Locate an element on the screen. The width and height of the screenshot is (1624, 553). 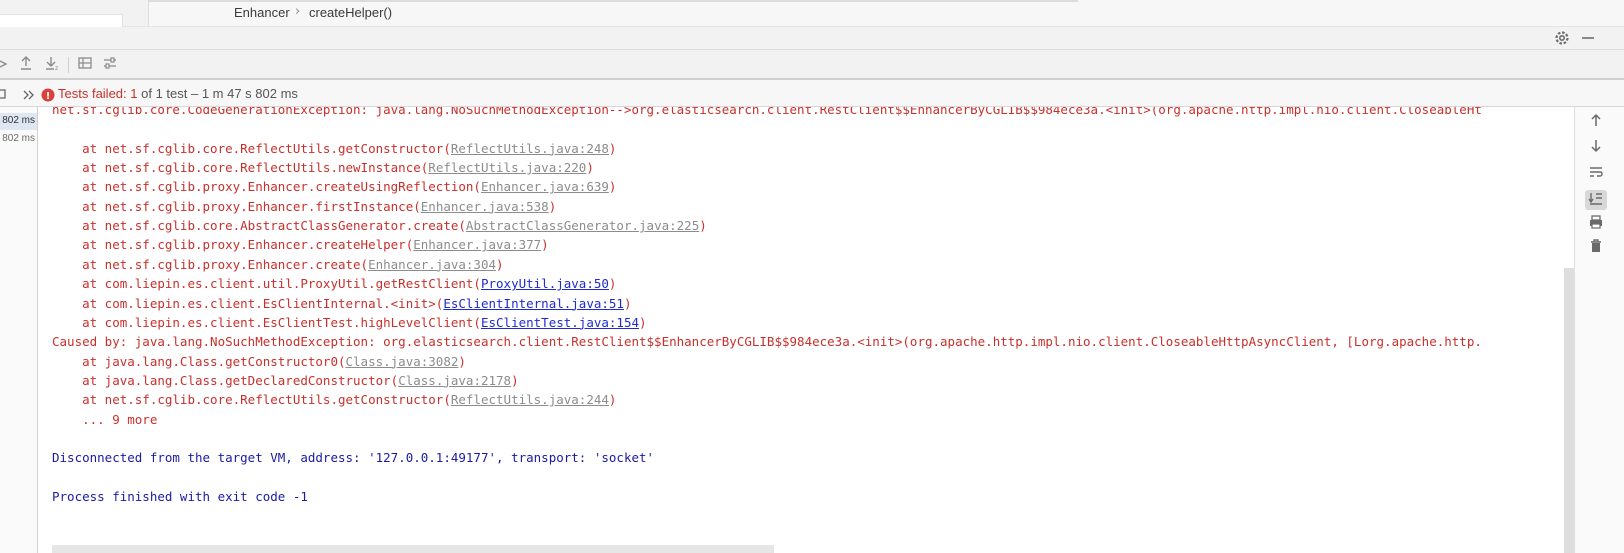
tool-window-title-bar is located at coordinates (812, 38).